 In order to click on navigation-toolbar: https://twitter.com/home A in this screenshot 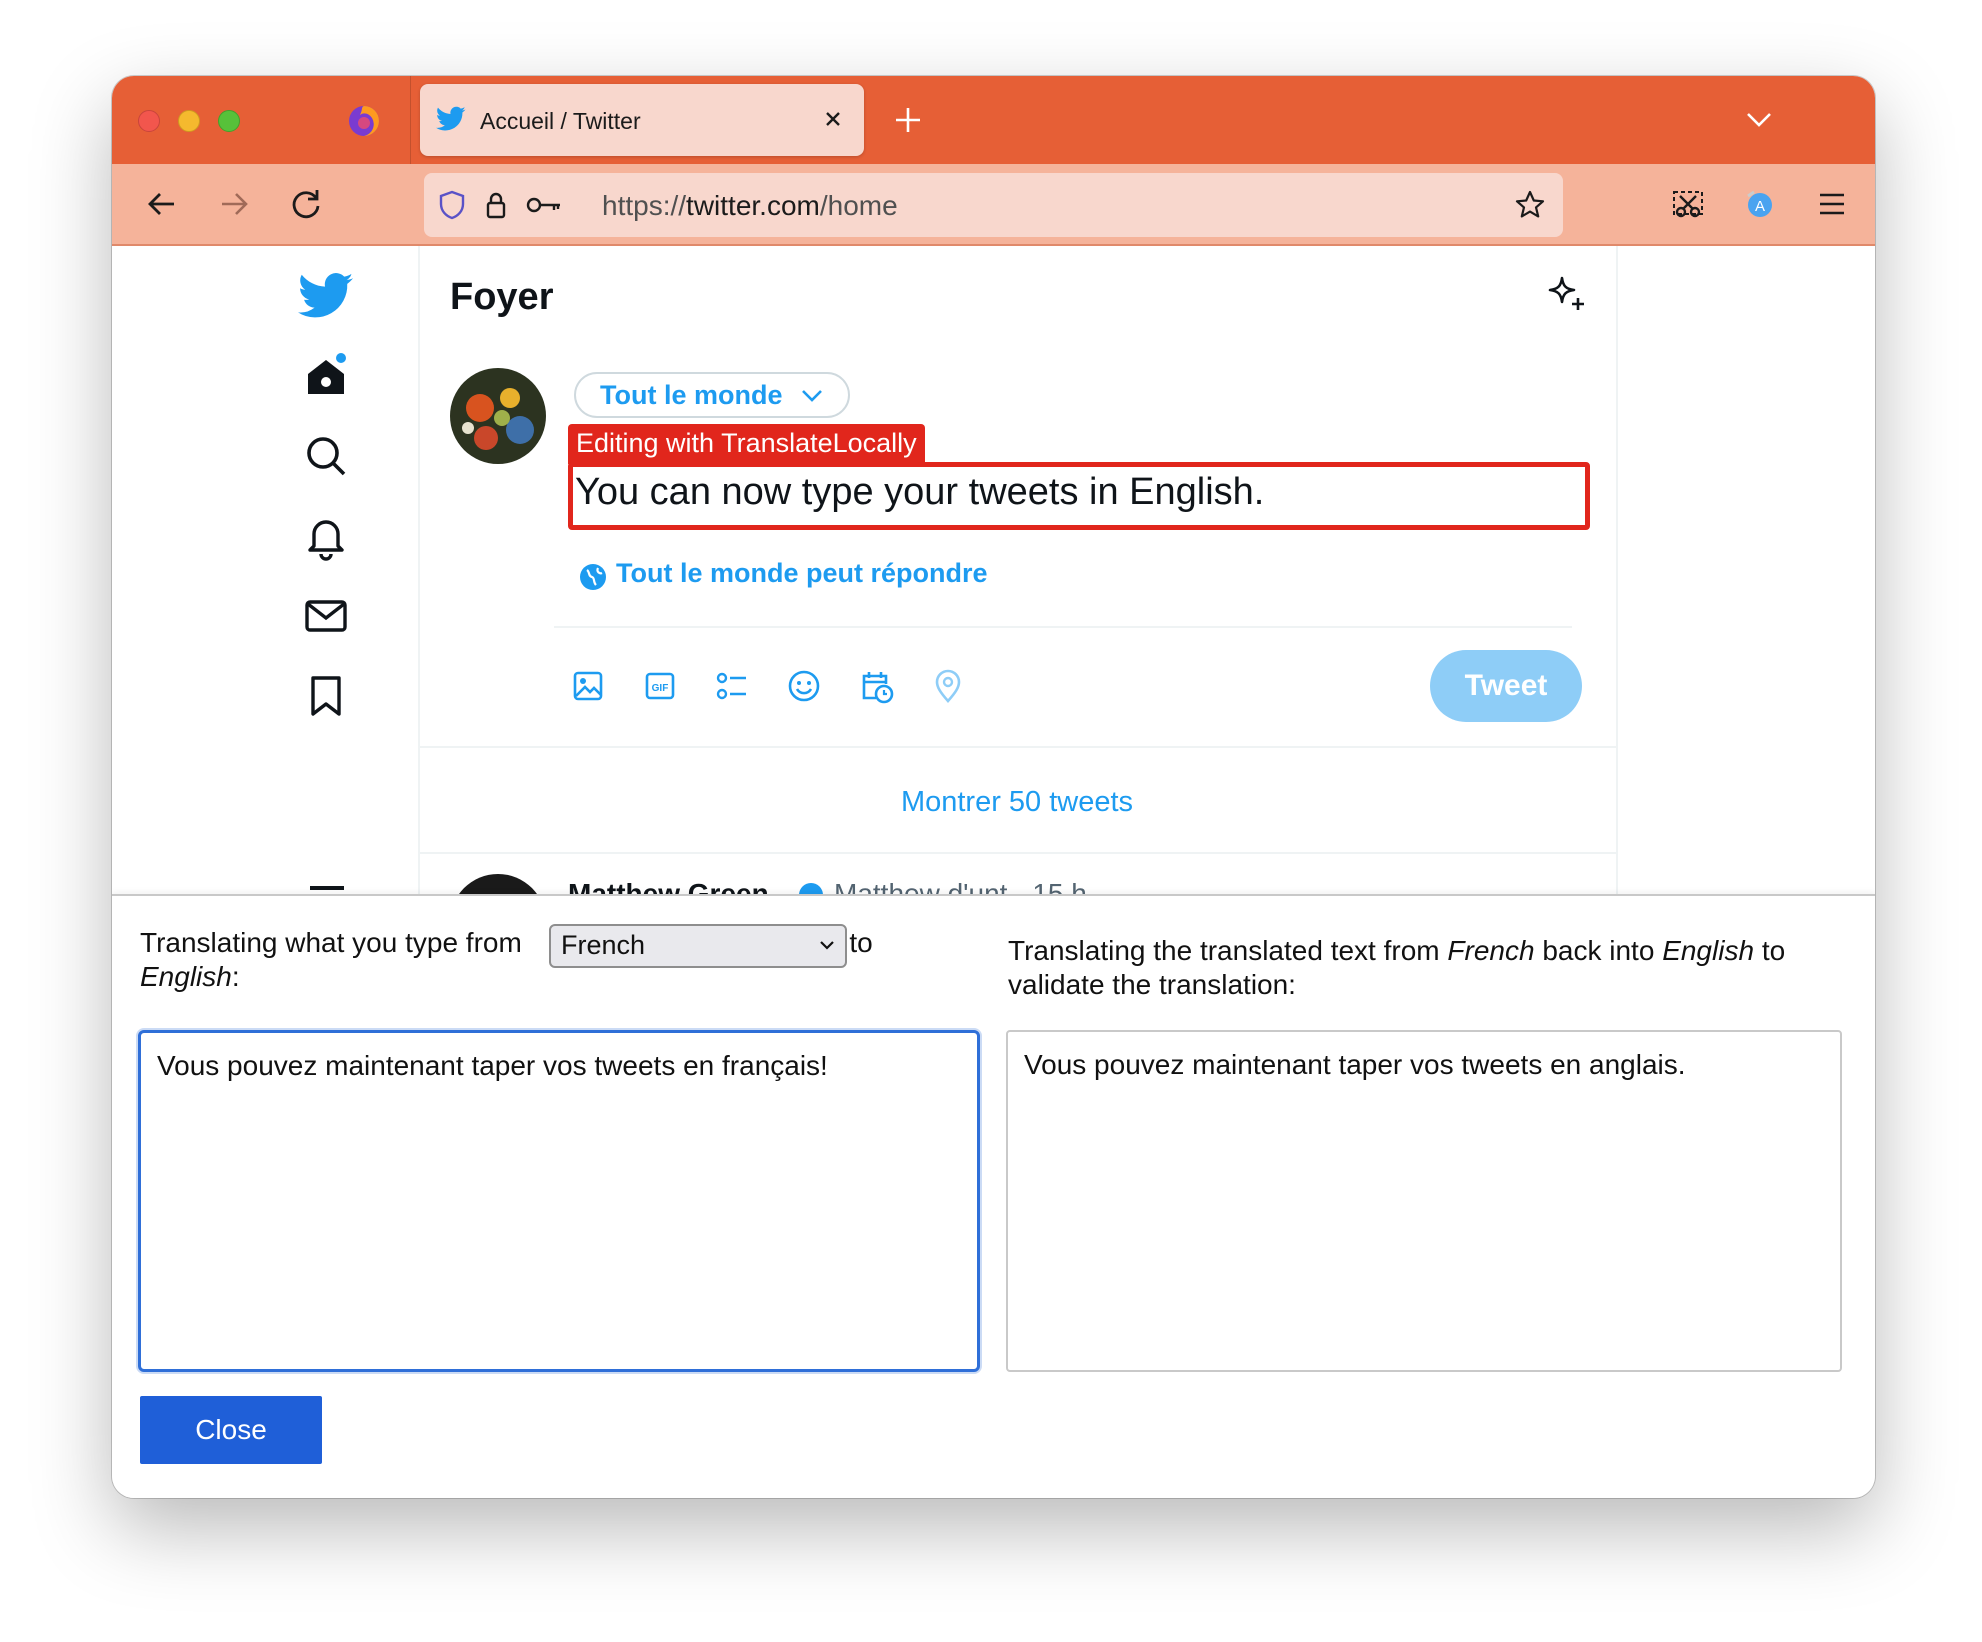, I will do `click(993, 205)`.